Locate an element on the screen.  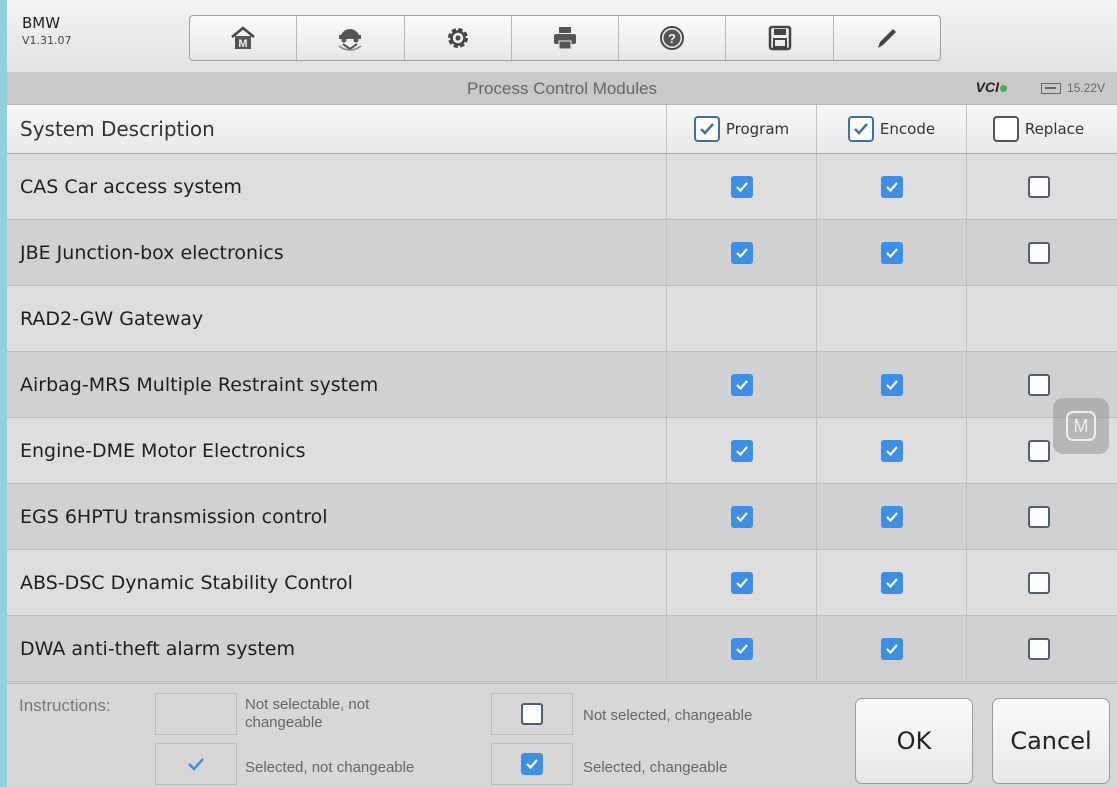
top-bar: BMW V1.31.07 M ? is located at coordinates (562, 36).